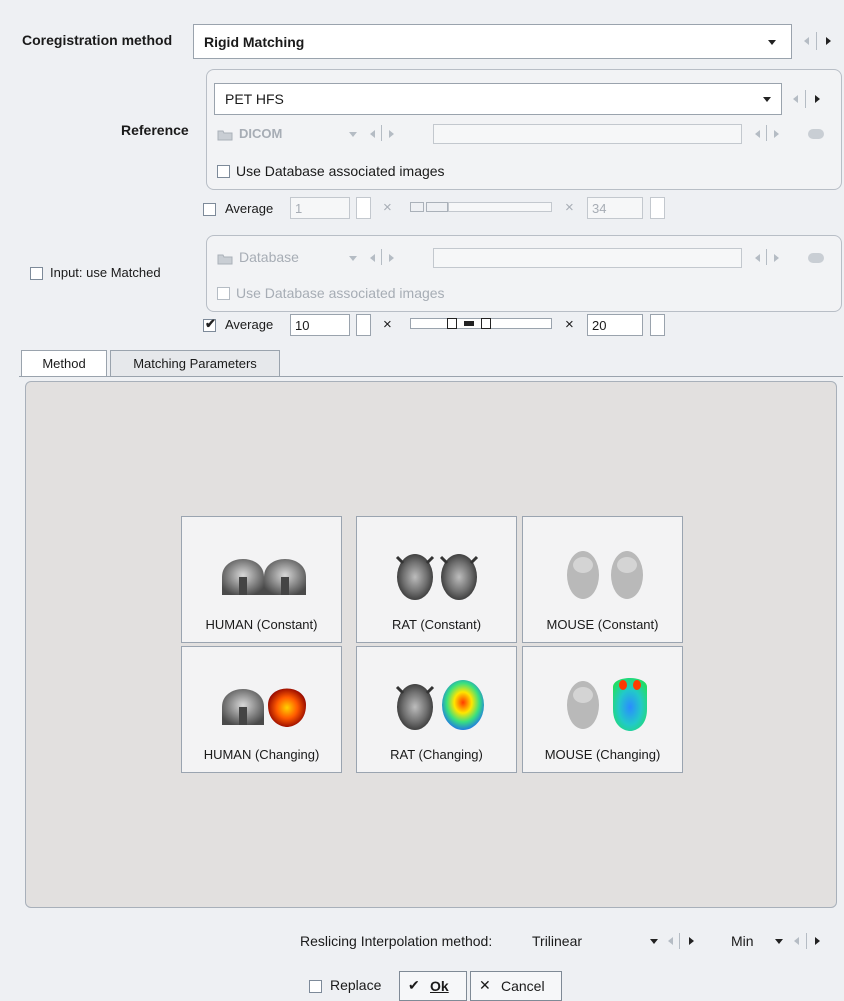 The image size is (844, 1001). I want to click on human-brain-icon, so click(264, 577).